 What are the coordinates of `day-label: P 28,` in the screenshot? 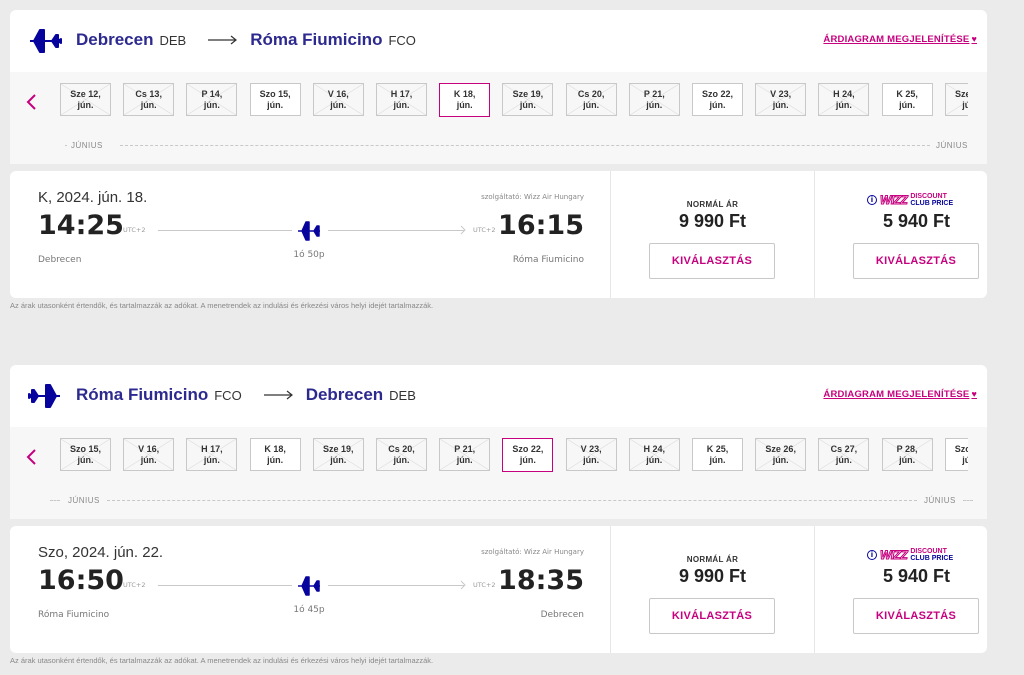 It's located at (907, 449).